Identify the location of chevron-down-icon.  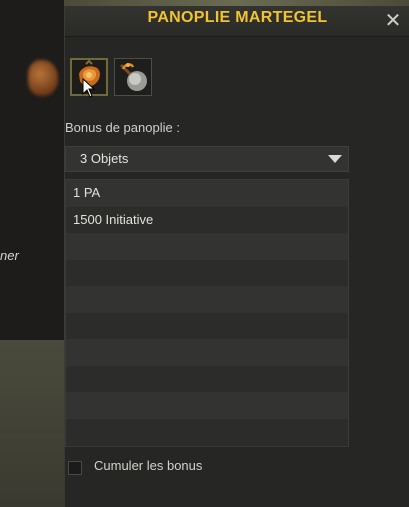
(335, 159).